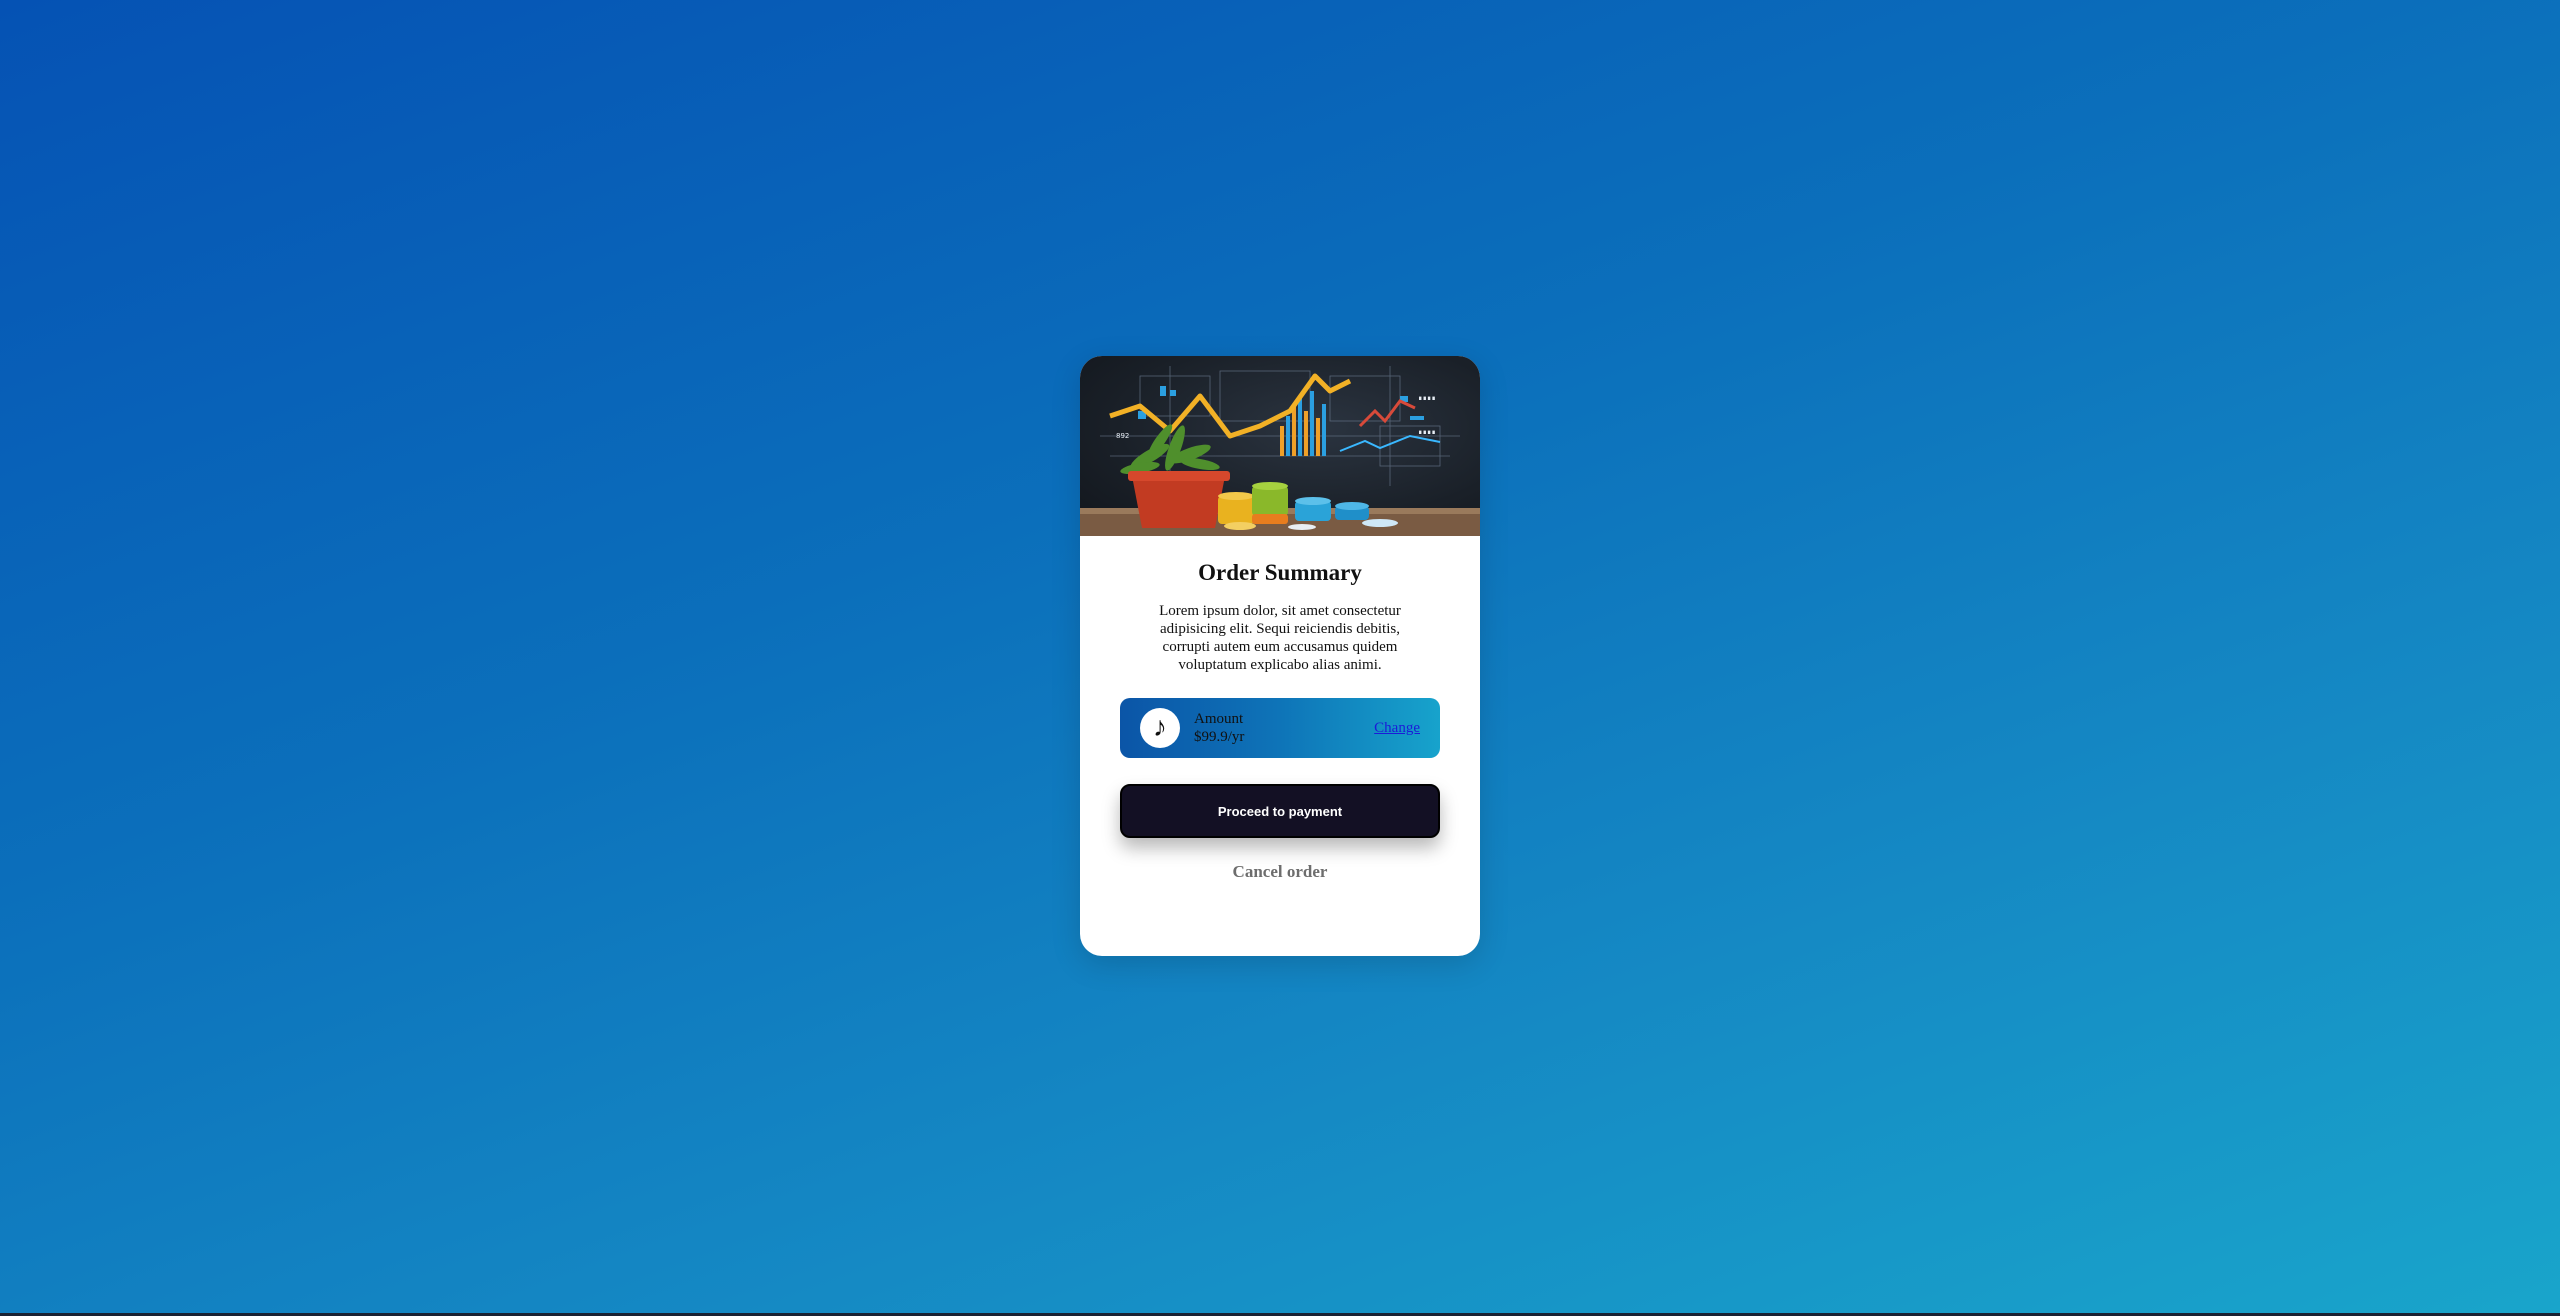 The height and width of the screenshot is (1316, 2560). I want to click on hero-image: 892 ∎∎∎∎ ∎∎∎∎, so click(1280, 446).